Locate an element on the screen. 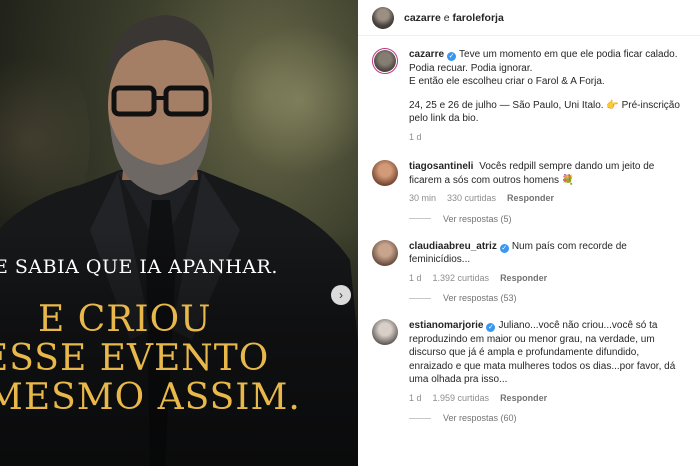  likes-count: 330 curtidas is located at coordinates (471, 199).